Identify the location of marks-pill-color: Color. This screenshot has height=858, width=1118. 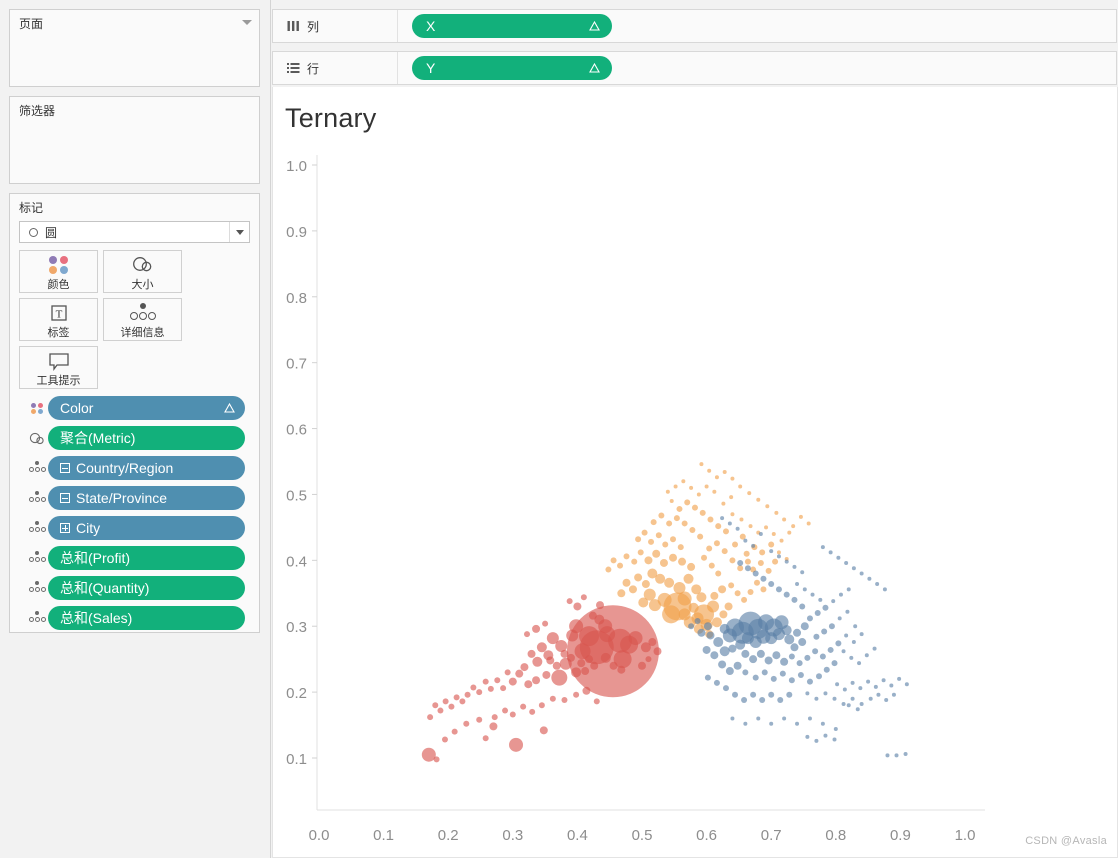
(146, 408).